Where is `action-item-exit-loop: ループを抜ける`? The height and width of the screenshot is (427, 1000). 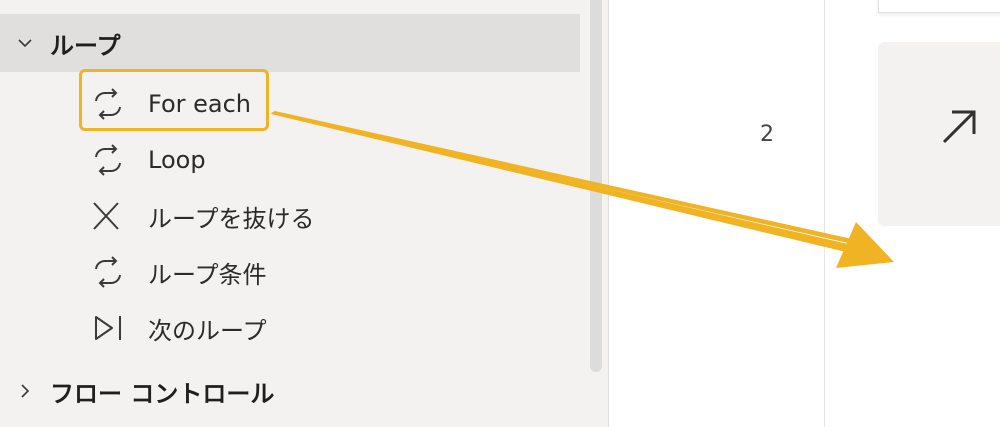
action-item-exit-loop: ループを抜ける is located at coordinates (201, 216).